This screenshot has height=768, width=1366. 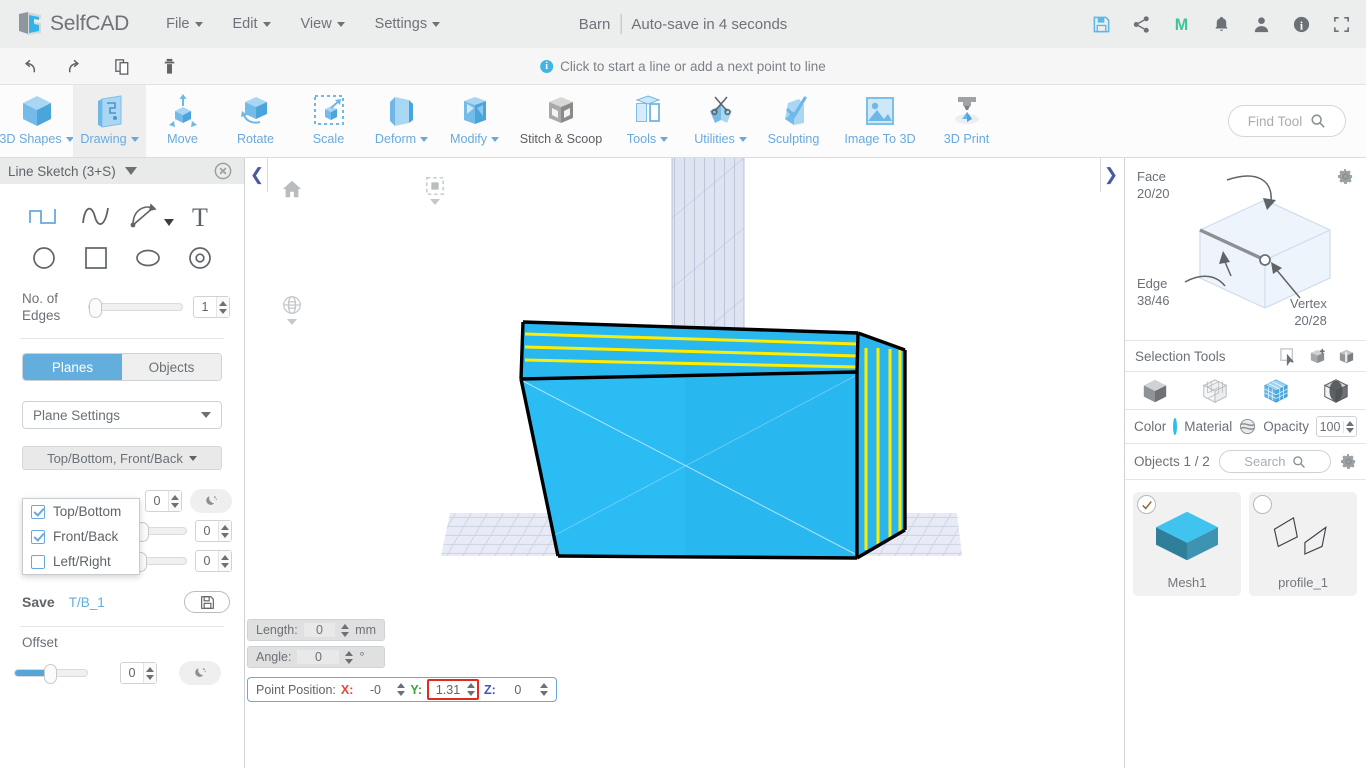 What do you see at coordinates (1247, 426) in the screenshot?
I see `material-icon` at bounding box center [1247, 426].